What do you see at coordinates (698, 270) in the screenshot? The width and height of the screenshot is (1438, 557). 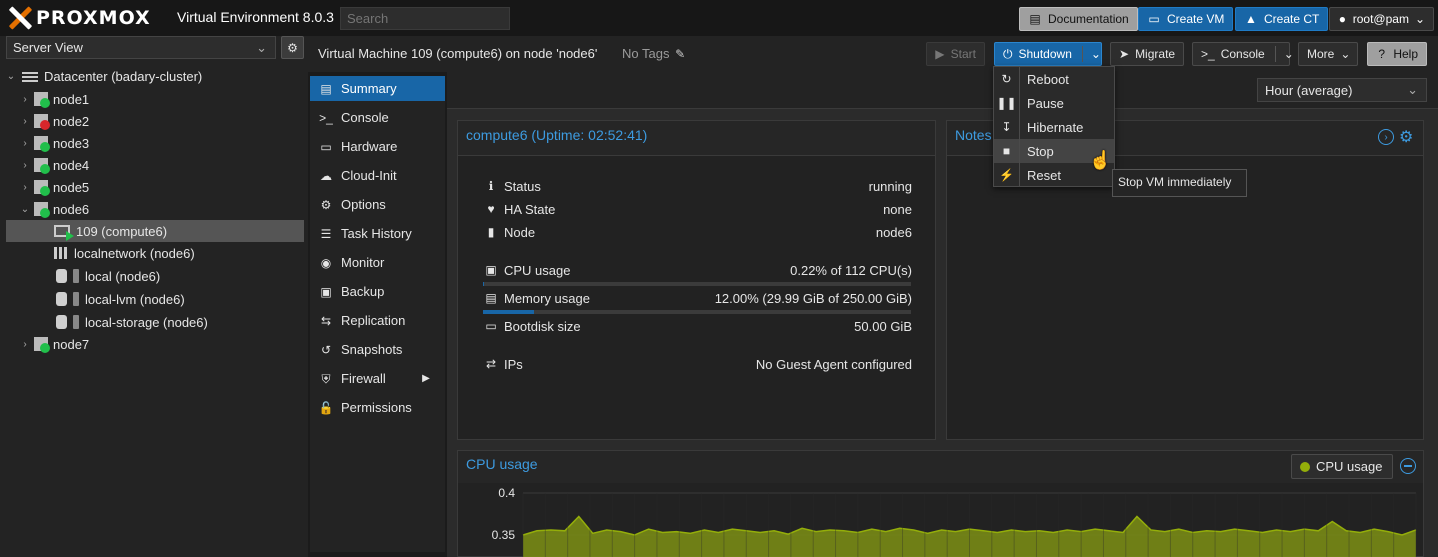 I see `cpu-usage-row: ▣ CPU usage 0.22% of 112 CPU(s)` at bounding box center [698, 270].